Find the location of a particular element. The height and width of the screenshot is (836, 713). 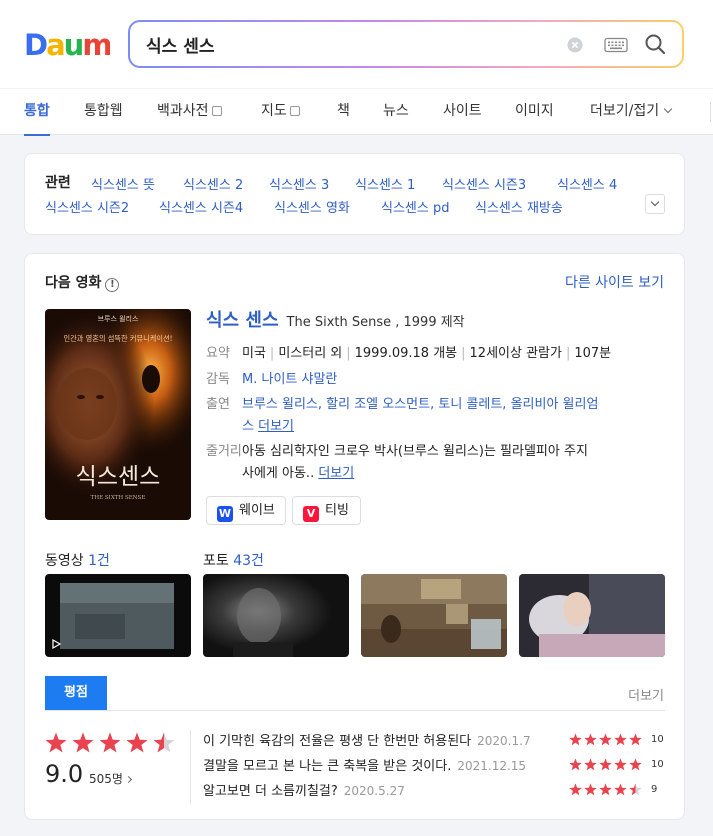

review-item: 알고보면 더 소름끼칠걸? 2020.5.27 is located at coordinates (304, 789).